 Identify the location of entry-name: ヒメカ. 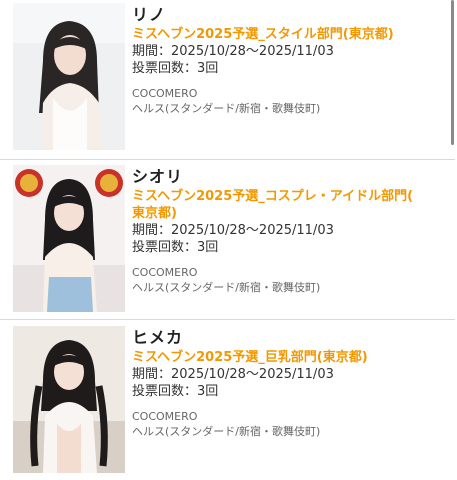
(287, 338).